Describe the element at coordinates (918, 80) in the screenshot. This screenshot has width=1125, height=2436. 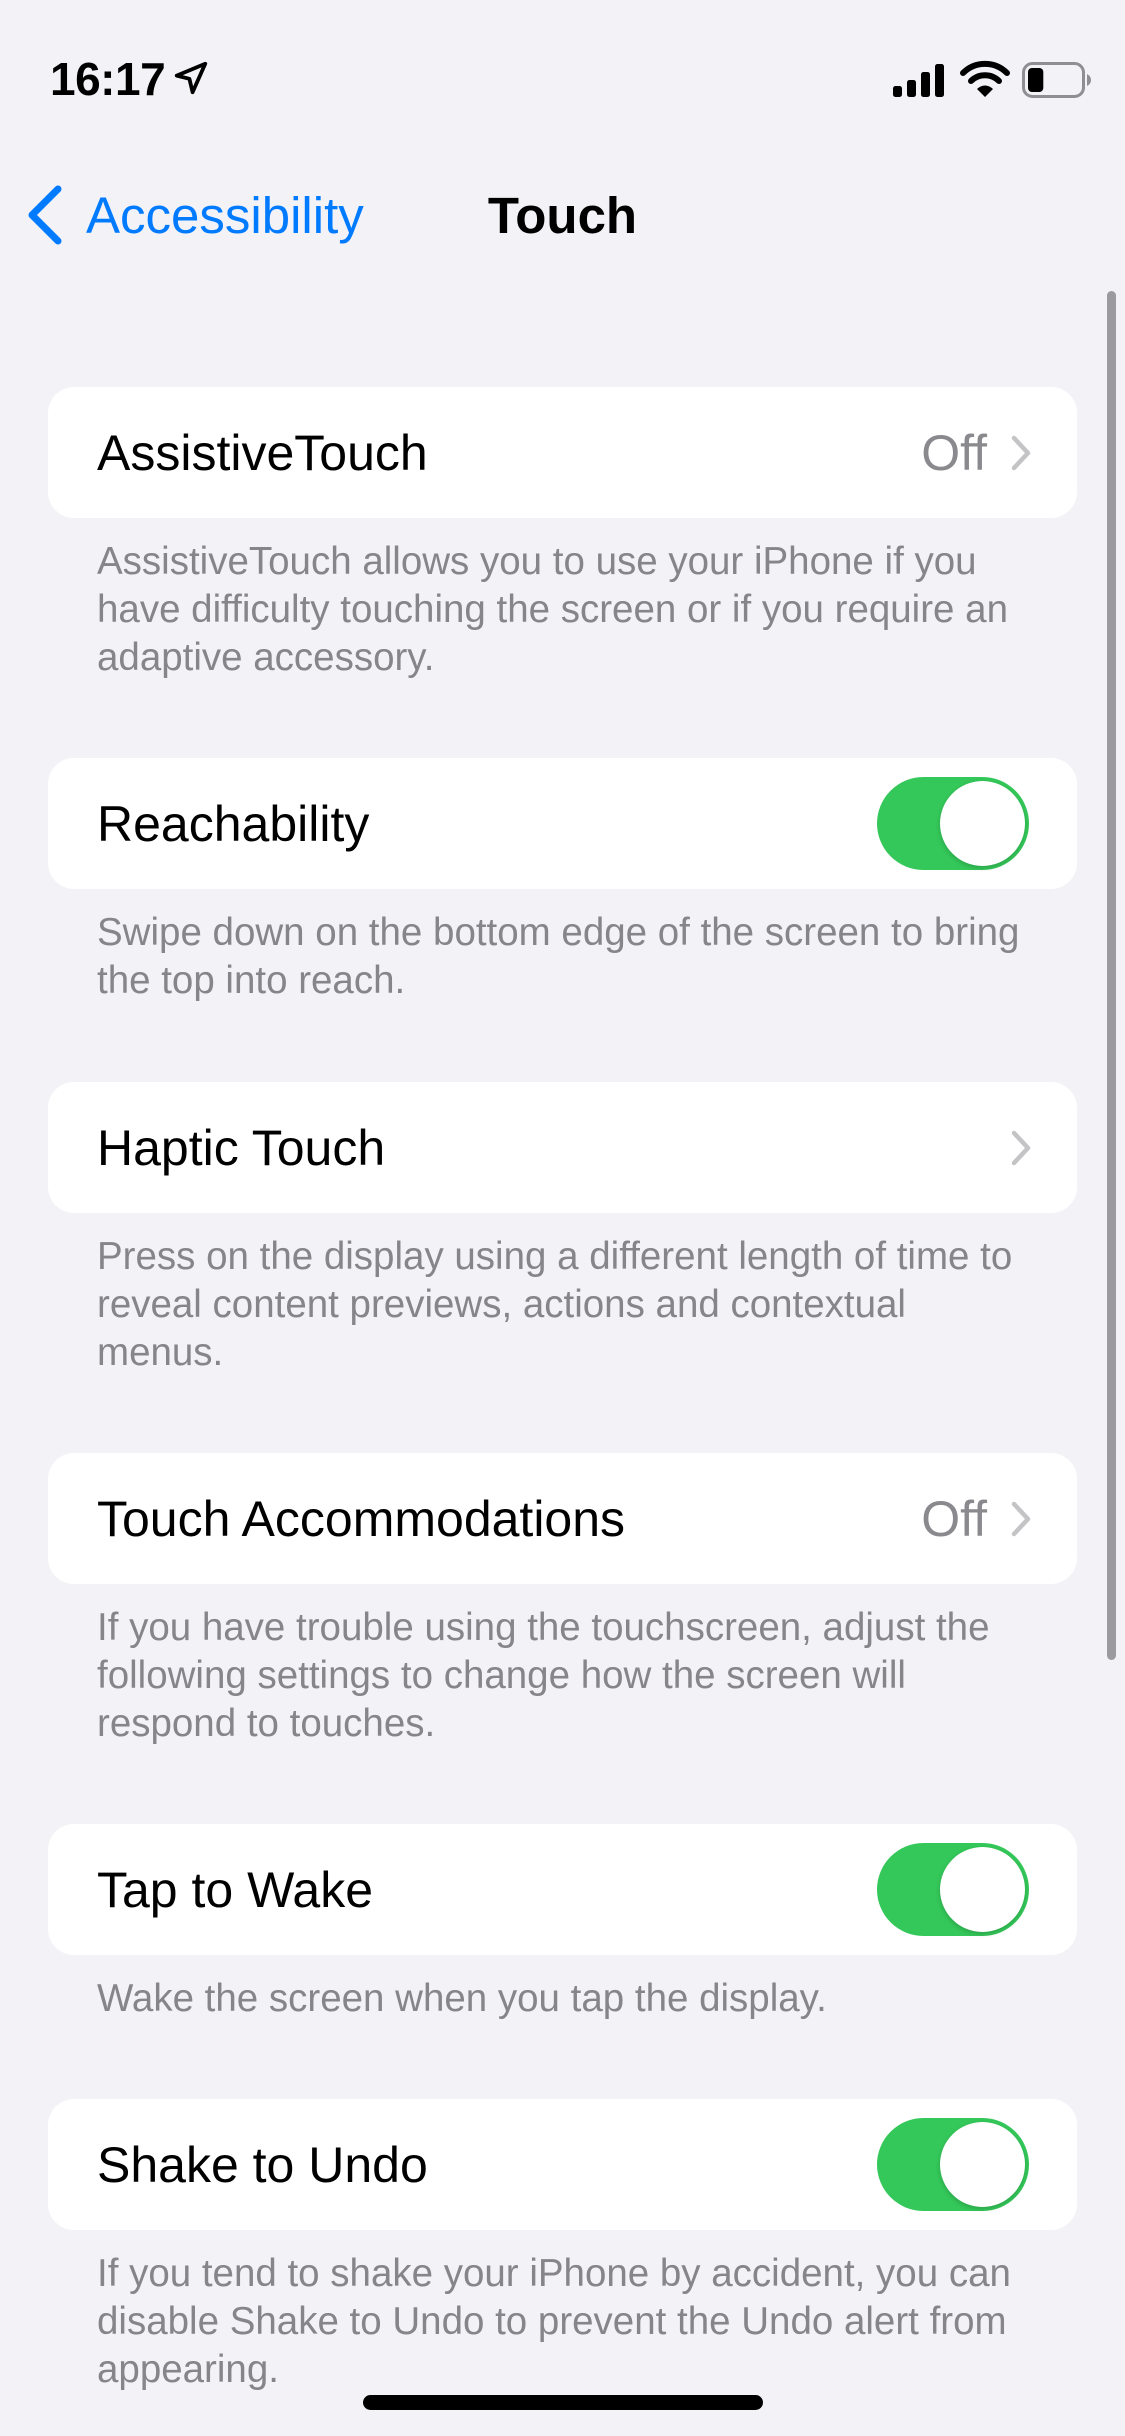
I see `cellular-signal-icon` at that location.